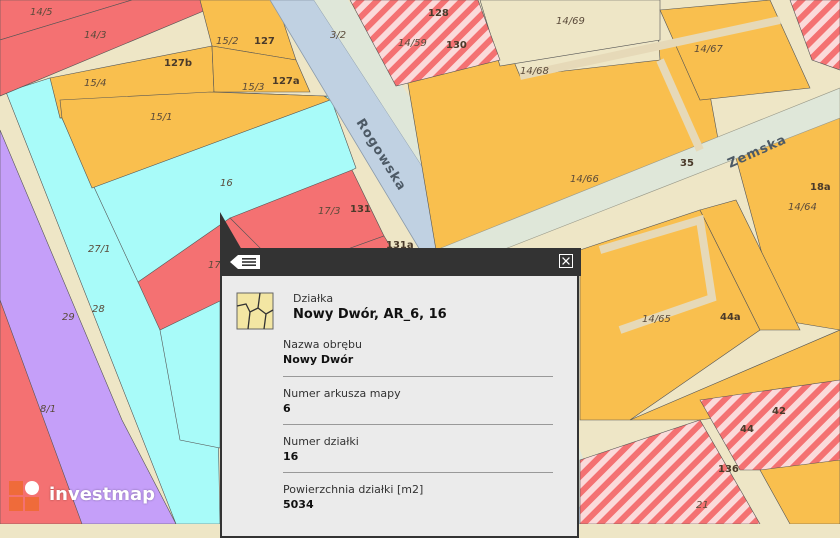 Image resolution: width=840 pixels, height=538 pixels. What do you see at coordinates (161, 117) in the screenshot?
I see `plot-label: 15/1` at bounding box center [161, 117].